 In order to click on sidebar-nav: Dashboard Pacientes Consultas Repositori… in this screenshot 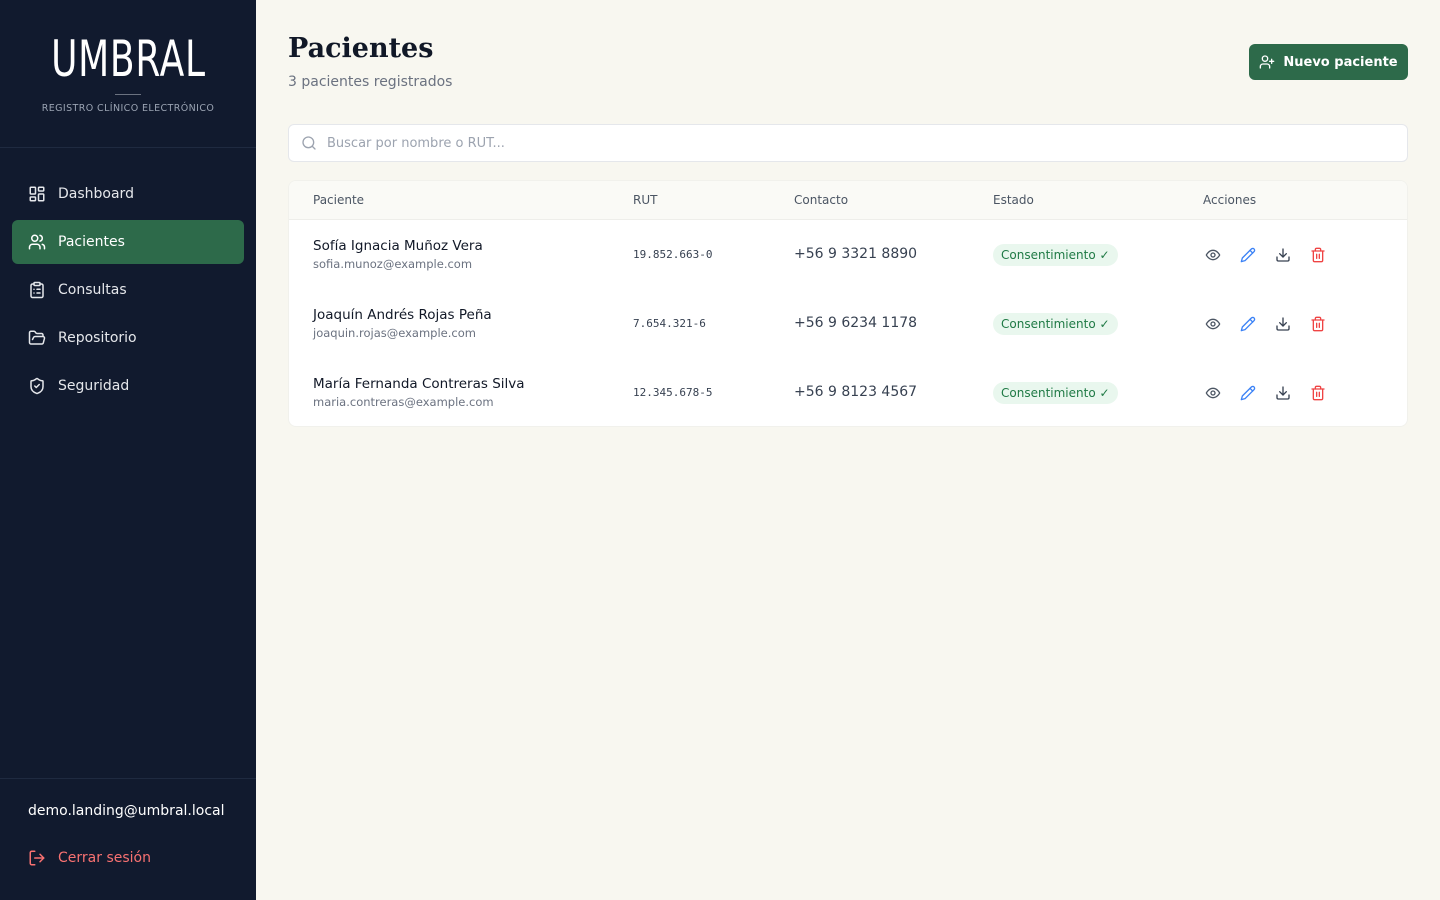, I will do `click(128, 278)`.